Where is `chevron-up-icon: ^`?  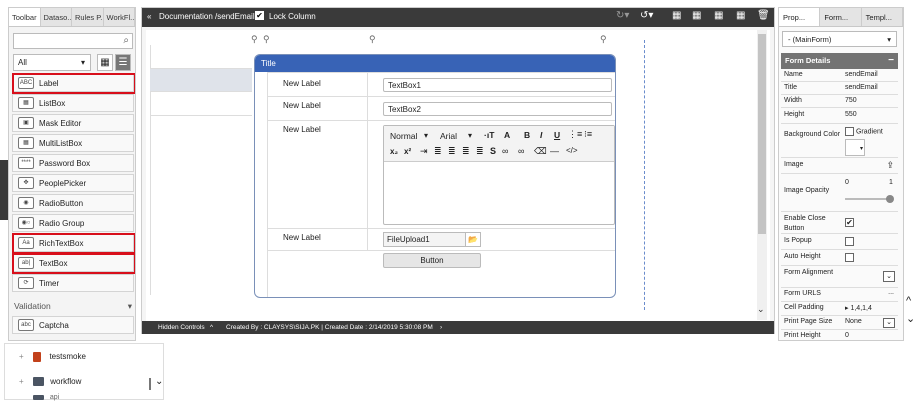
chevron-up-icon: ^ is located at coordinates (908, 301).